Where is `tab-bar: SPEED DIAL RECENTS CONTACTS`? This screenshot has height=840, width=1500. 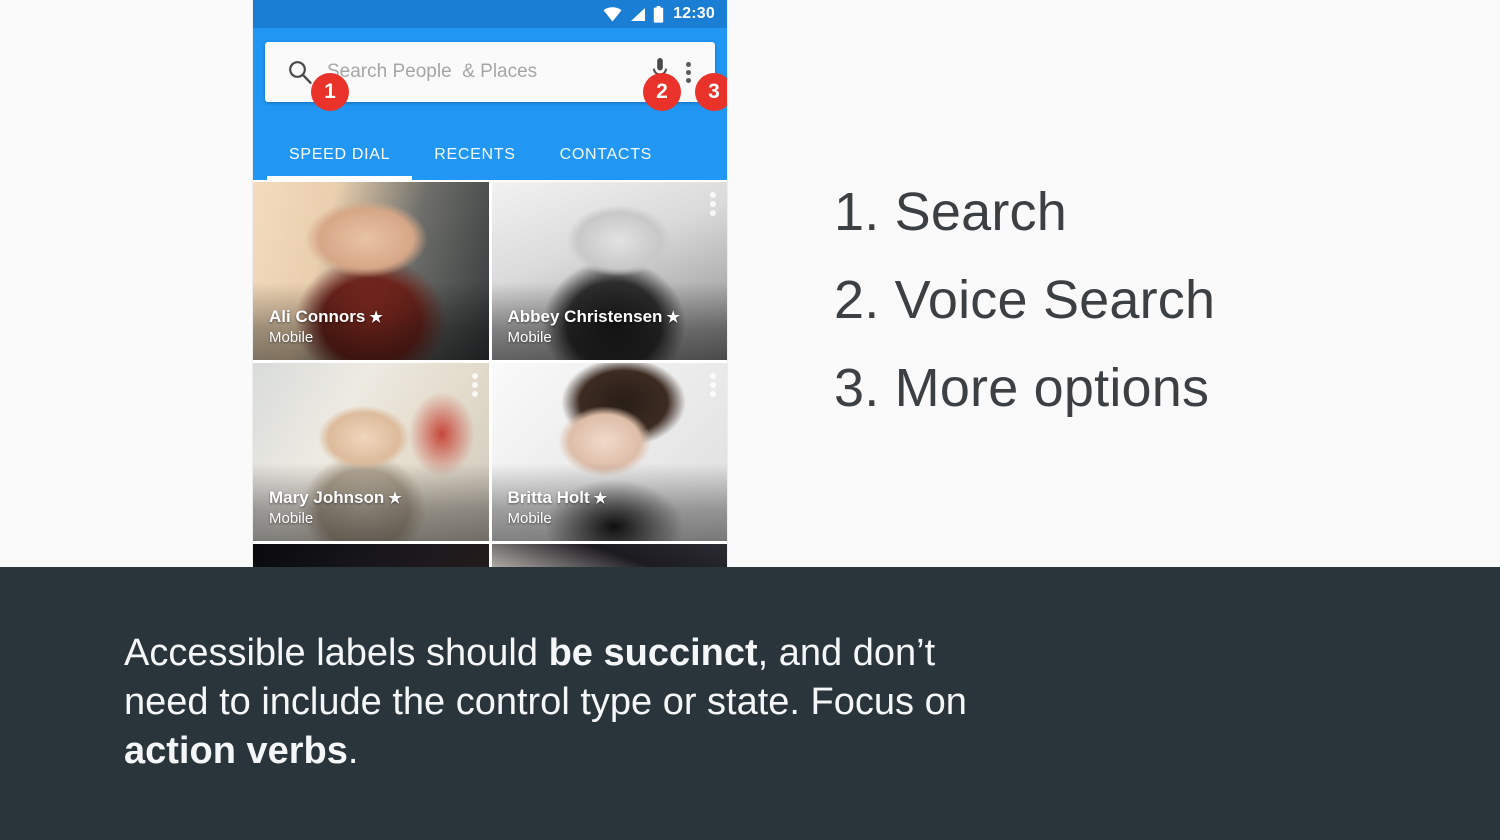
tab-bar: SPEED DIAL RECENTS CONTACTS is located at coordinates (490, 148).